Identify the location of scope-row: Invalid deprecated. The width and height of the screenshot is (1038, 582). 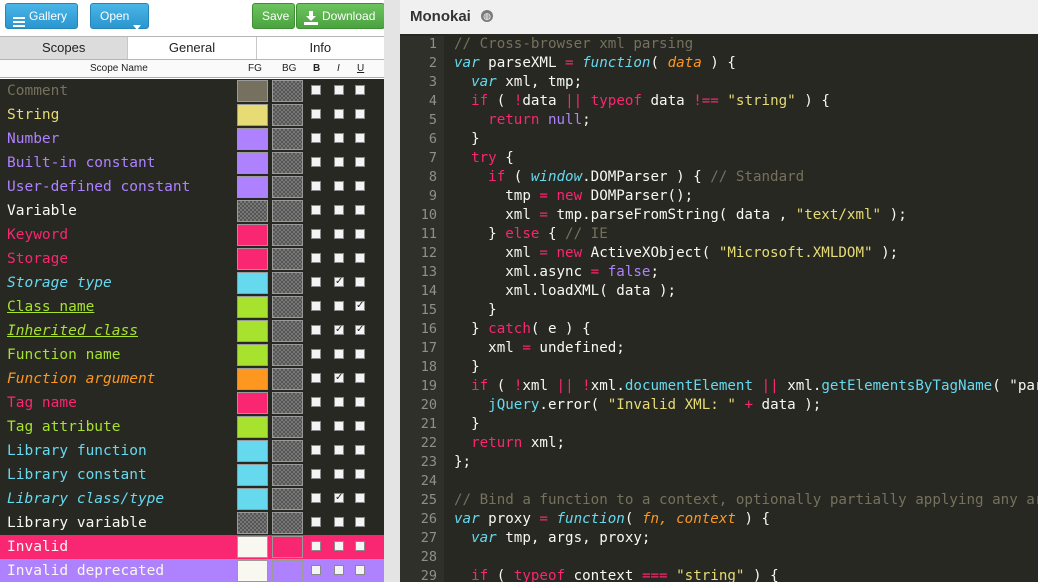
(192, 570).